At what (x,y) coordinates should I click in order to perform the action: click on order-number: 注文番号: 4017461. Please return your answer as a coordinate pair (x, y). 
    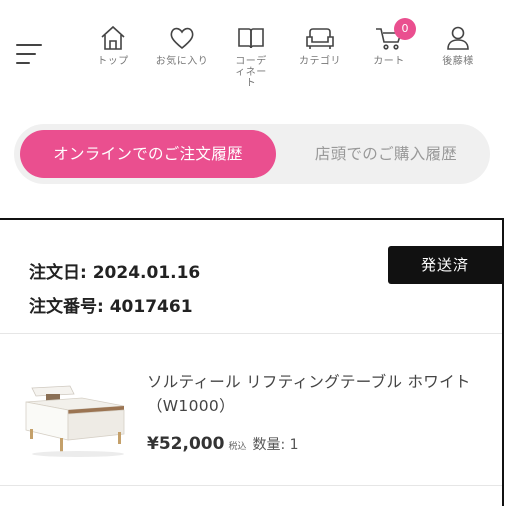
    Looking at the image, I should click on (111, 307).